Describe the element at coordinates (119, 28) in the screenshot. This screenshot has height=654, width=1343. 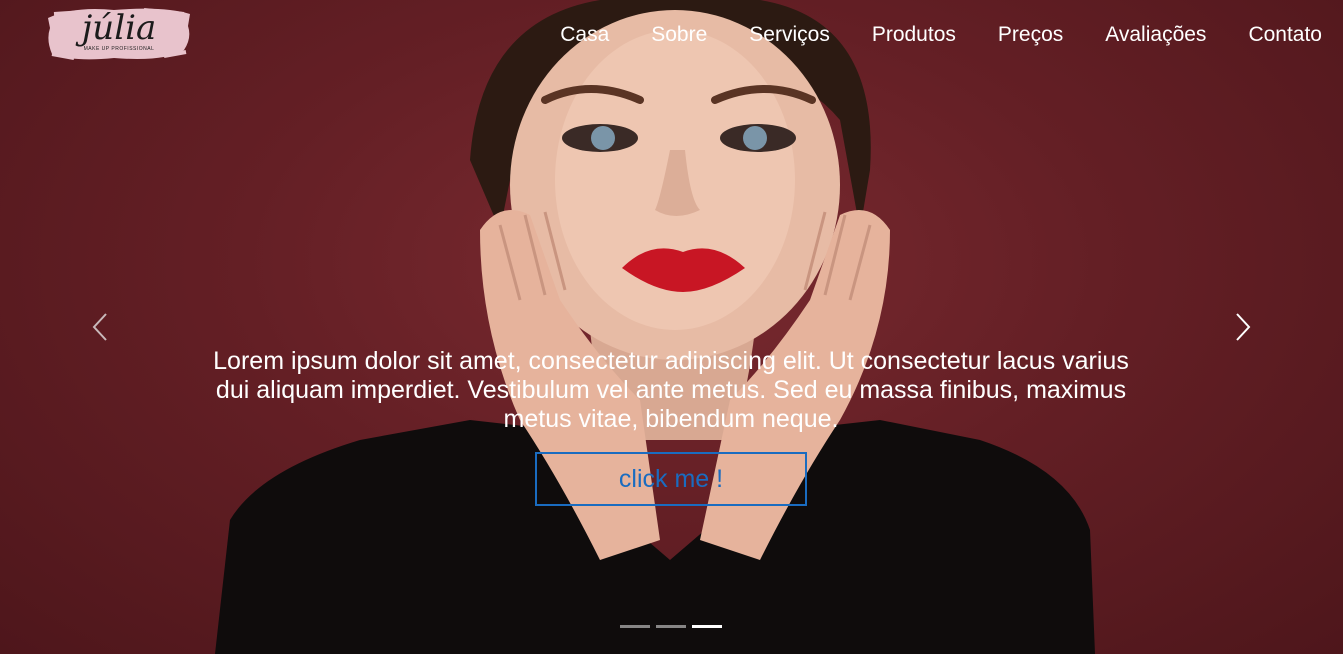
I see `brand-name: júlia` at that location.